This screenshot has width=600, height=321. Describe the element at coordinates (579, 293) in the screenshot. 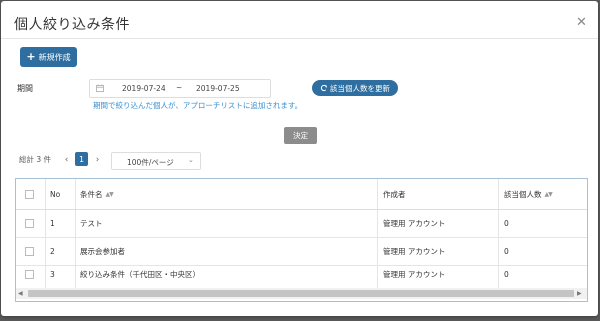

I see `scroll-right-icon: ▶` at that location.